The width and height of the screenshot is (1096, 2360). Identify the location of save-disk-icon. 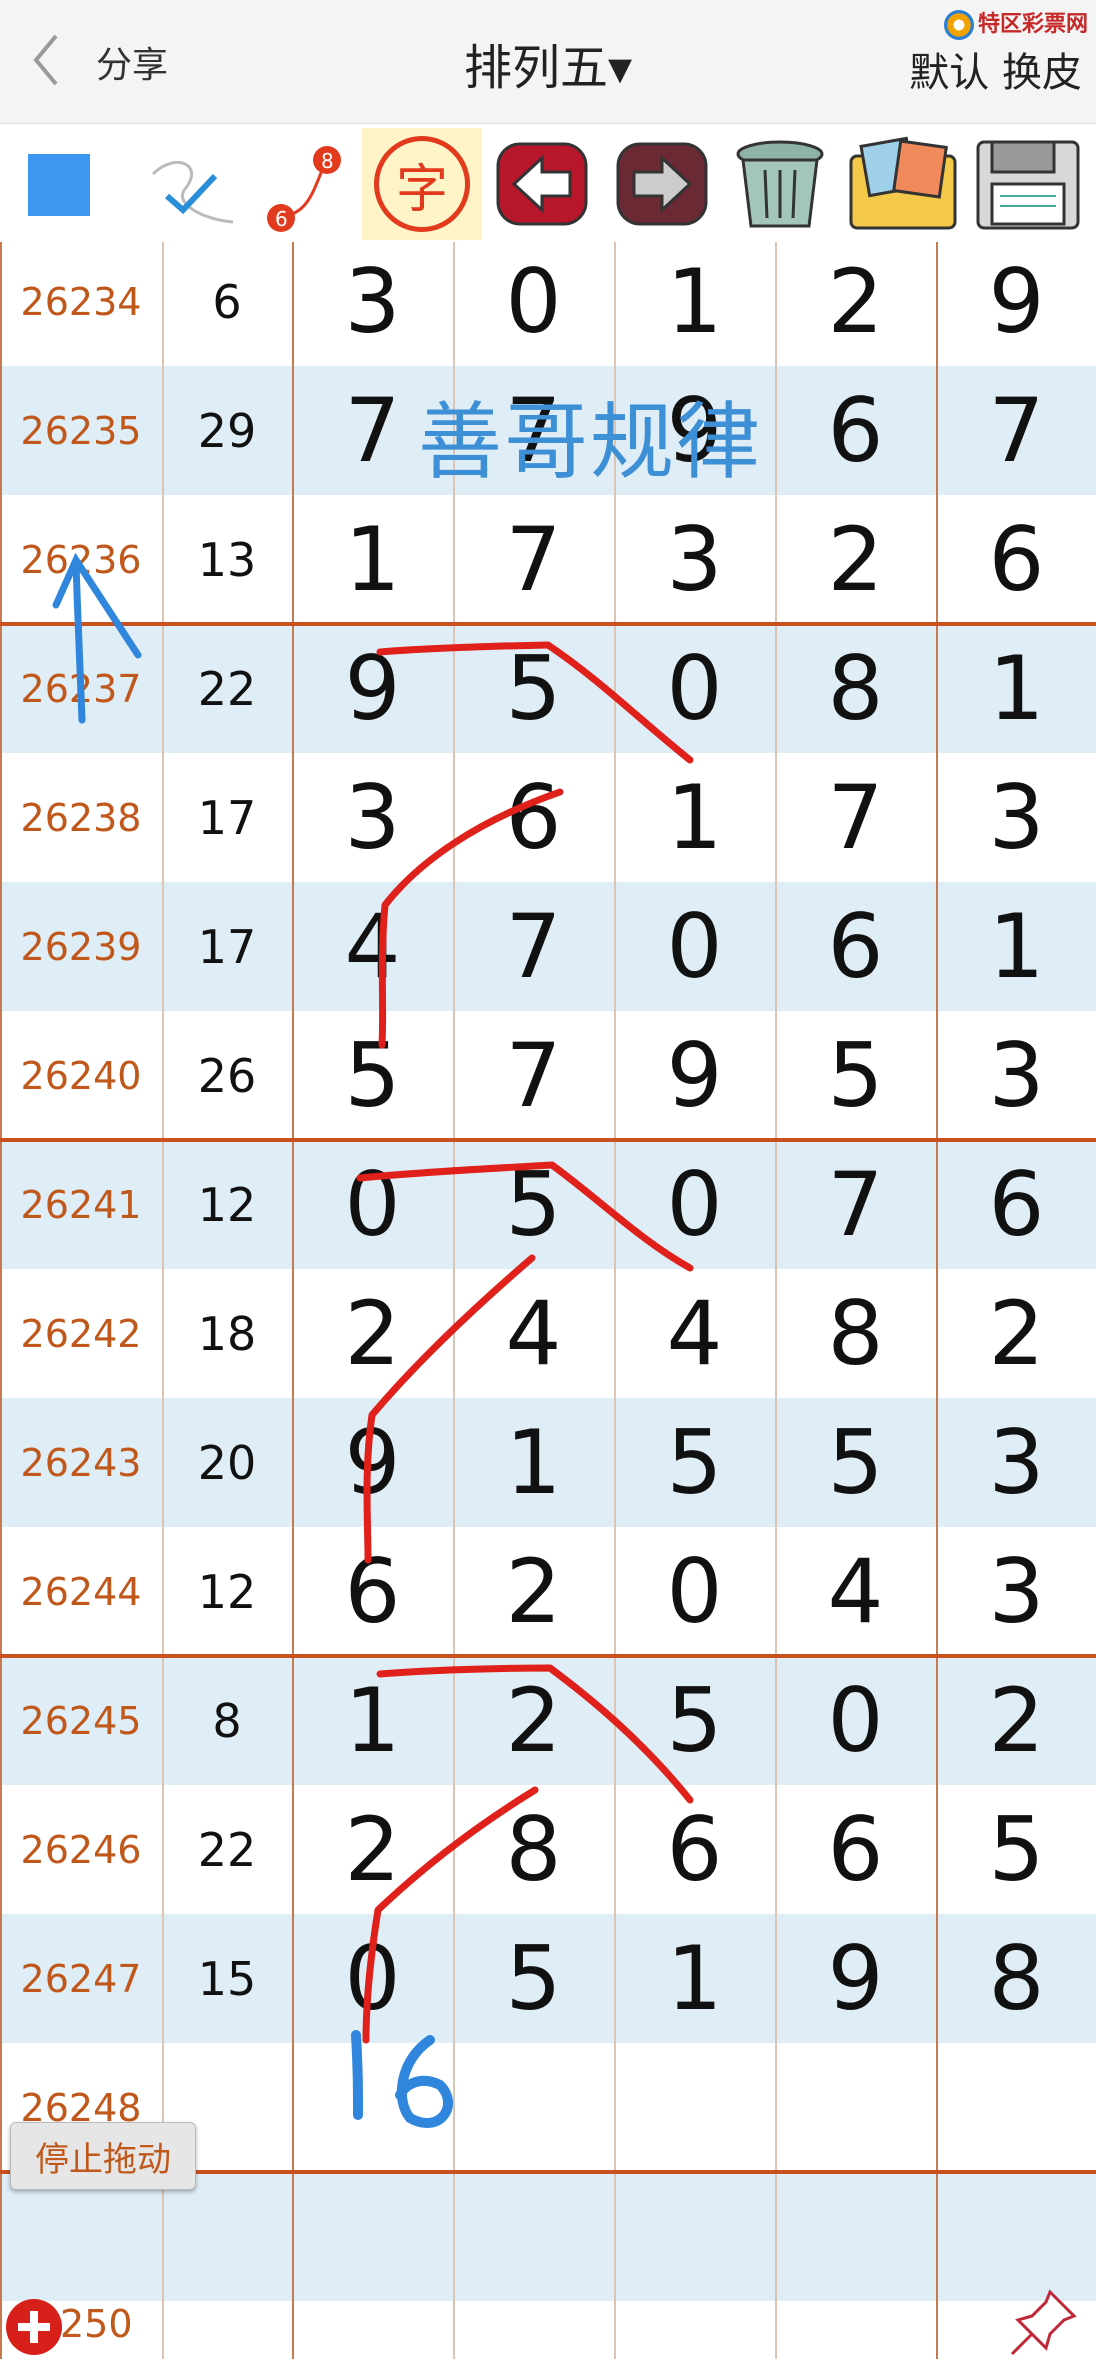
(1027, 184).